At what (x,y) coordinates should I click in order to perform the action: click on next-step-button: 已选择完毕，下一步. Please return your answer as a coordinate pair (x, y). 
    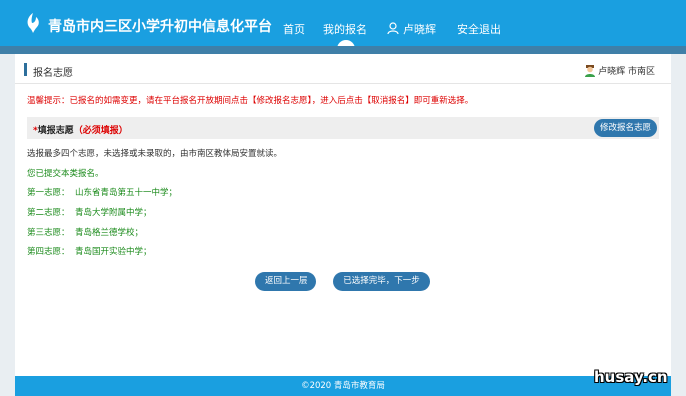
    Looking at the image, I should click on (381, 281).